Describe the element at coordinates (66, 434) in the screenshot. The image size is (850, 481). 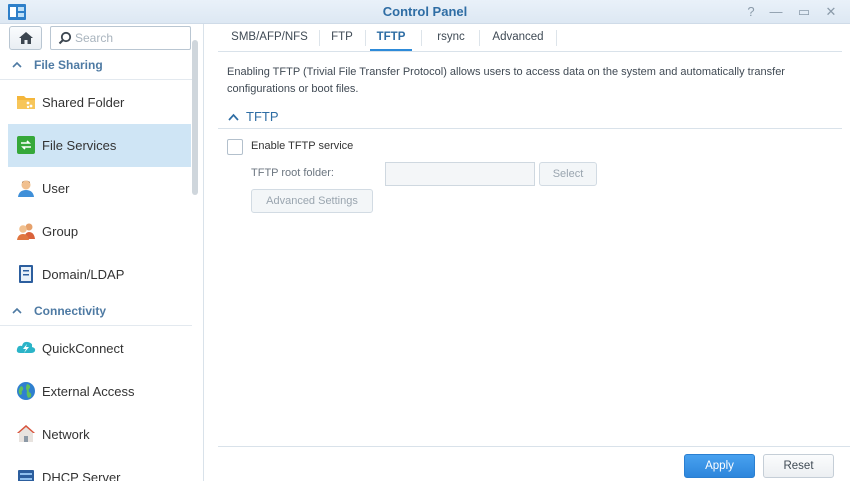
I see `sidebar-item-label: Network` at that location.